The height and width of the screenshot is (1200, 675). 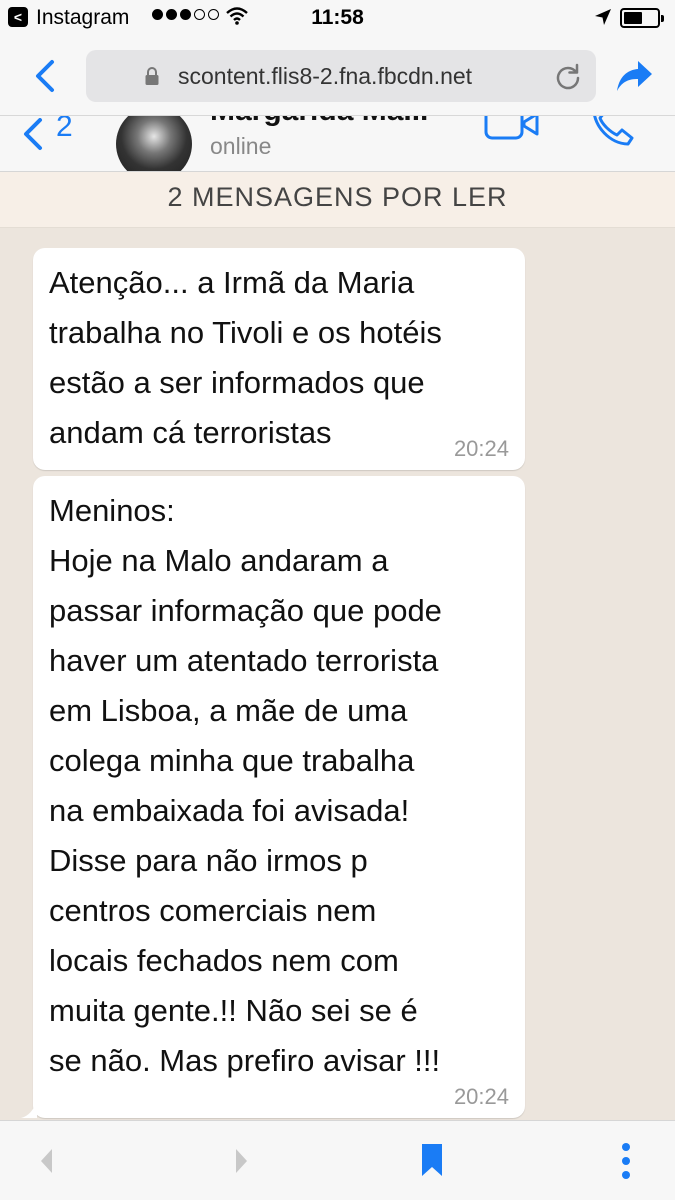 What do you see at coordinates (241, 146) in the screenshot?
I see `contact-status: online` at bounding box center [241, 146].